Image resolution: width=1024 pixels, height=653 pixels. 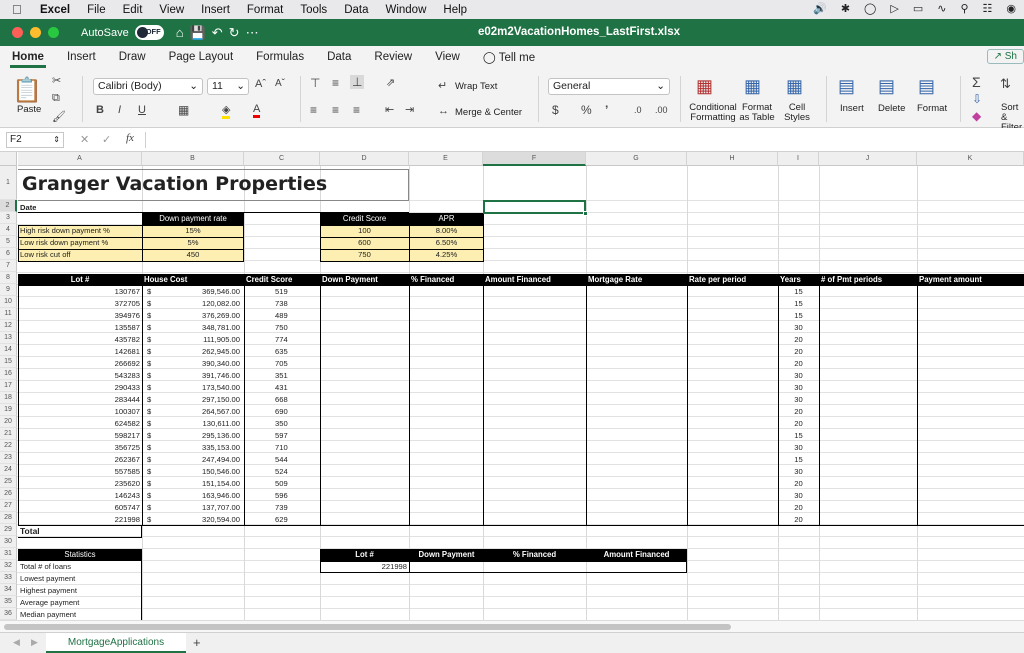 What do you see at coordinates (8, 338) in the screenshot?
I see `row-header: 13` at bounding box center [8, 338].